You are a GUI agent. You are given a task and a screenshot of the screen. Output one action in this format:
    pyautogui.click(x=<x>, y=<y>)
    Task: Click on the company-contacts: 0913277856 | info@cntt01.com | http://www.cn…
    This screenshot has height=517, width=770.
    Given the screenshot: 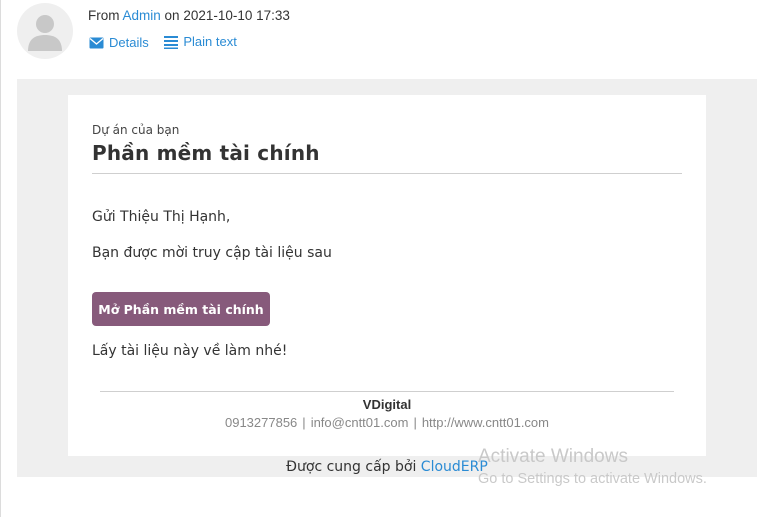 What is the action you would take?
    pyautogui.click(x=387, y=422)
    